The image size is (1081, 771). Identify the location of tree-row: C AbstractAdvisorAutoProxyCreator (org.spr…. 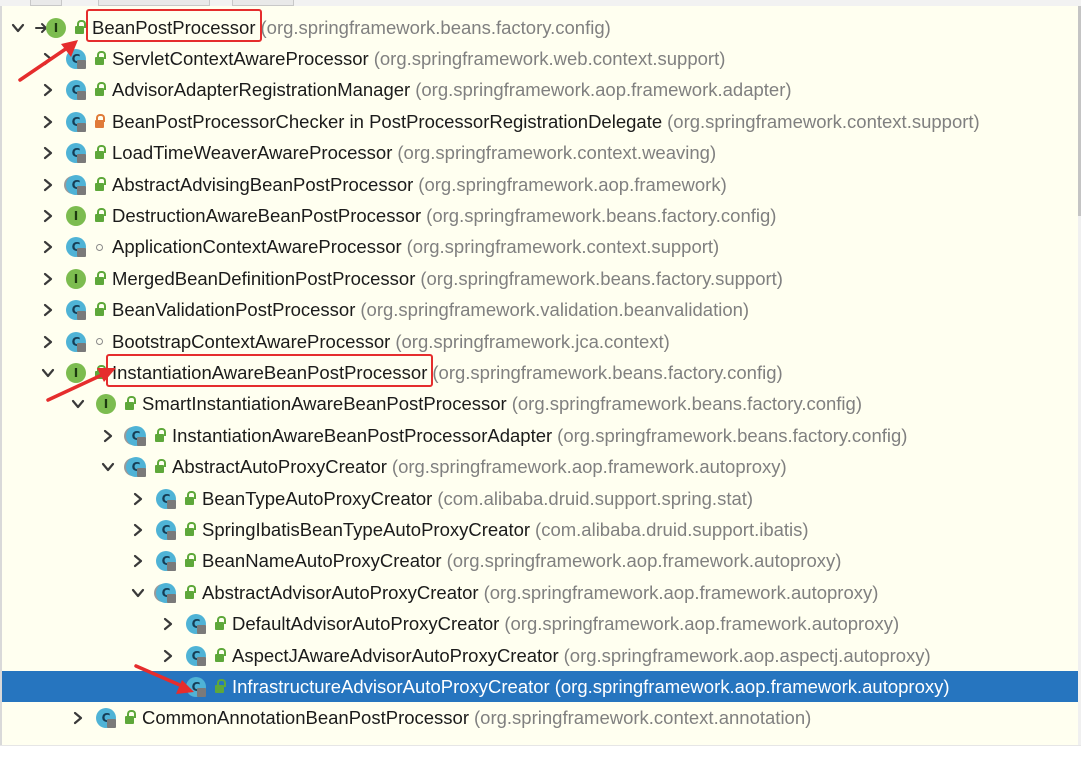
(540, 592).